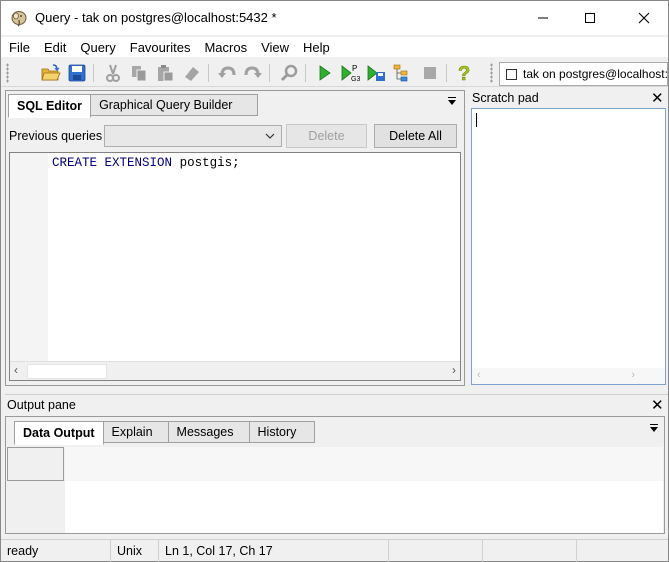  Describe the element at coordinates (275, 47) in the screenshot. I see `menu-view: View` at that location.